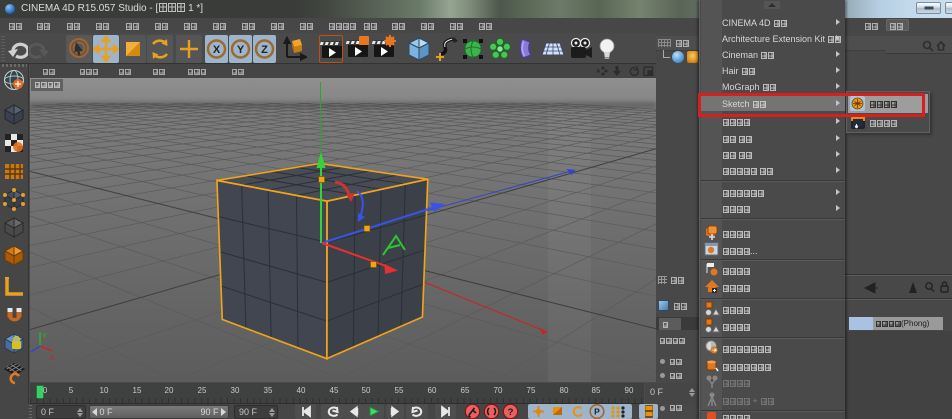 The height and width of the screenshot is (419, 952). What do you see at coordinates (597, 412) in the screenshot?
I see `svg-text: P` at bounding box center [597, 412].